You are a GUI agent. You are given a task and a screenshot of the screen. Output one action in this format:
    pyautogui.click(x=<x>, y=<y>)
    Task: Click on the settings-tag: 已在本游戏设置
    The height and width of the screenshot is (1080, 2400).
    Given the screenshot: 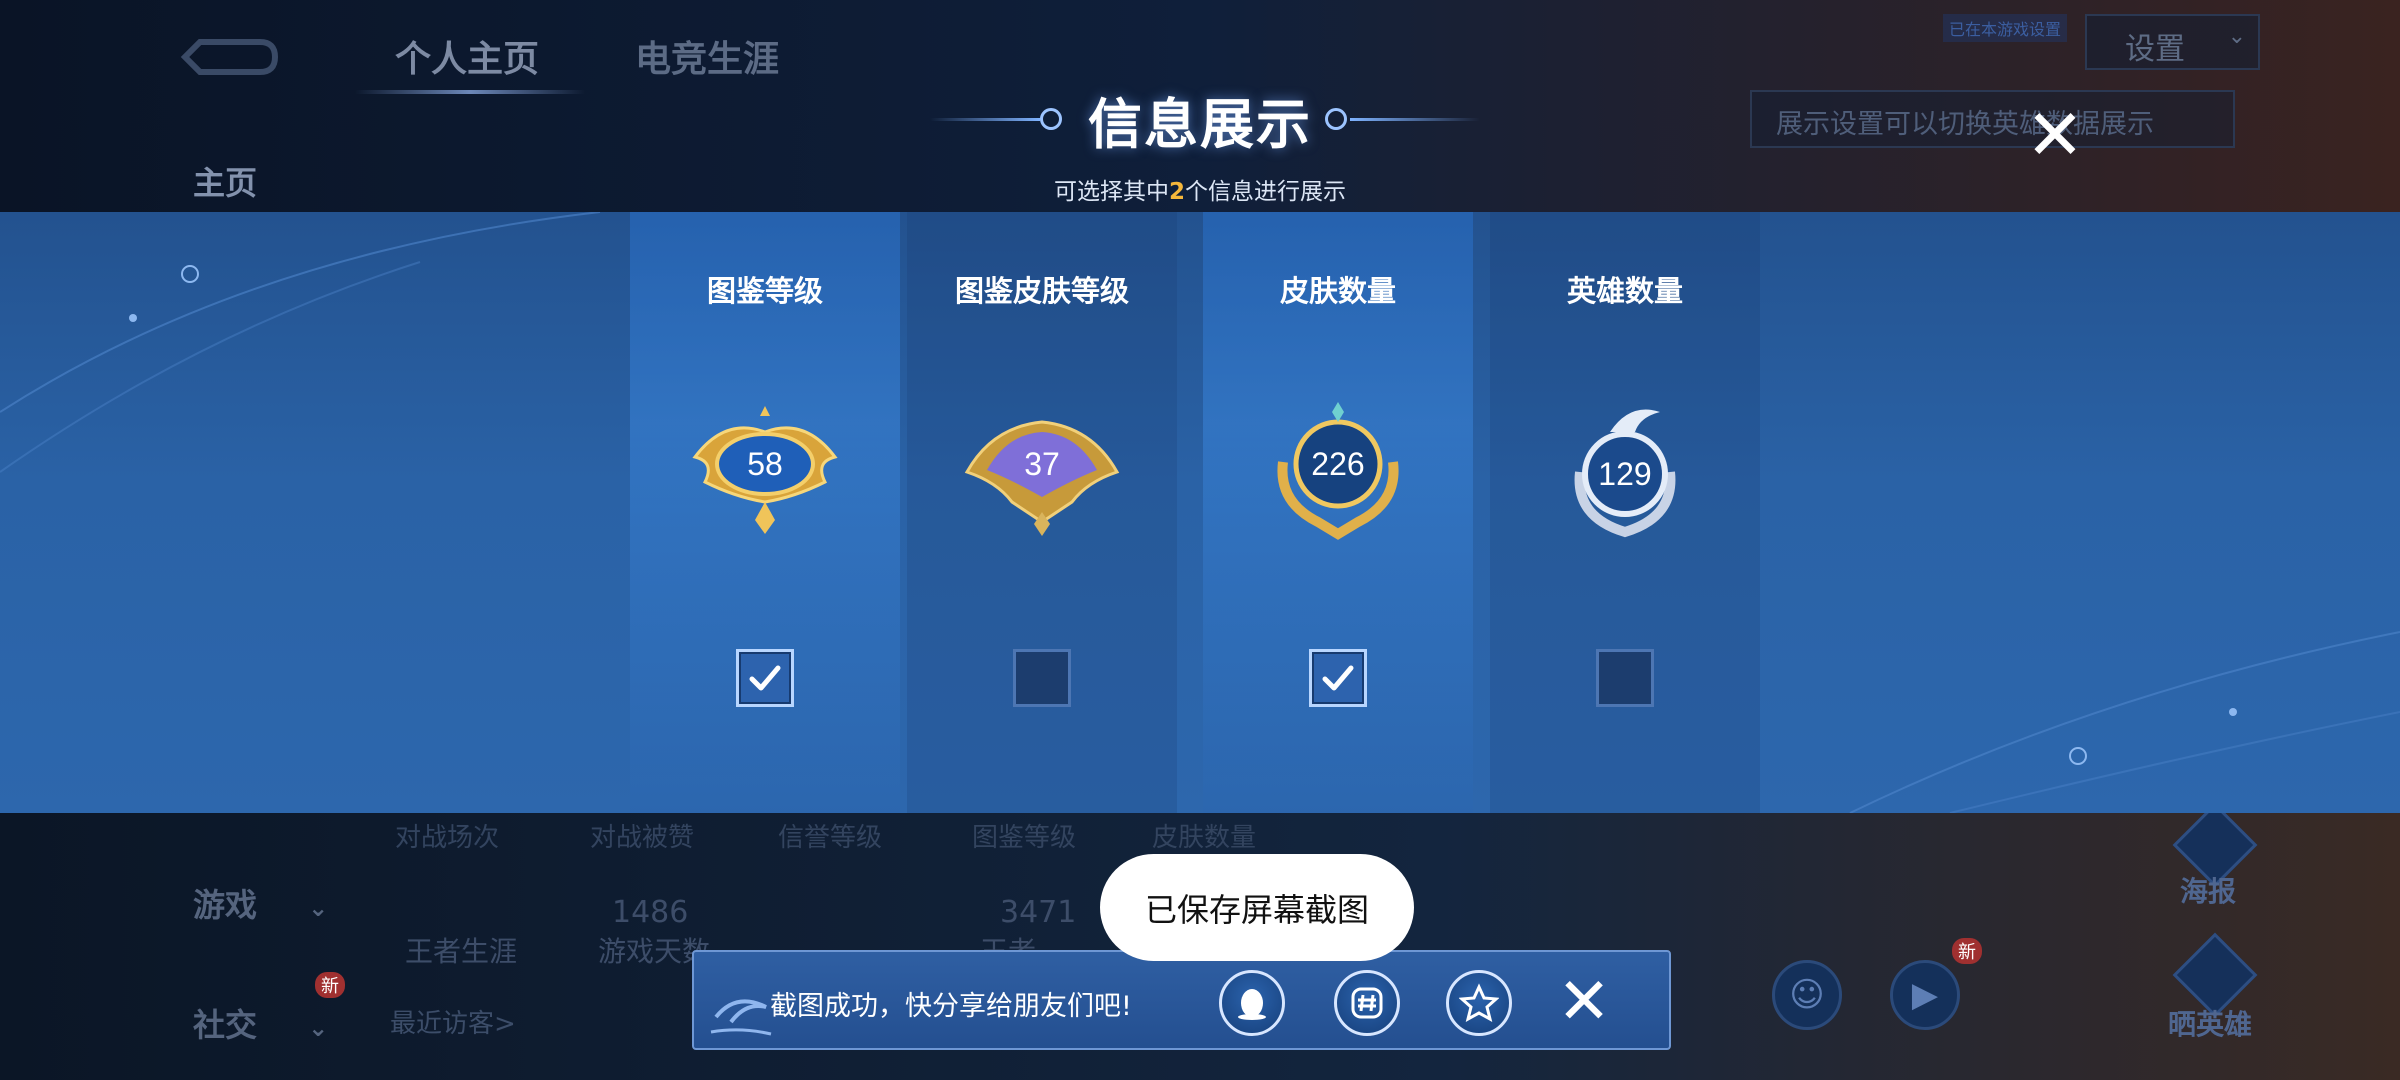 What is the action you would take?
    pyautogui.click(x=2005, y=28)
    